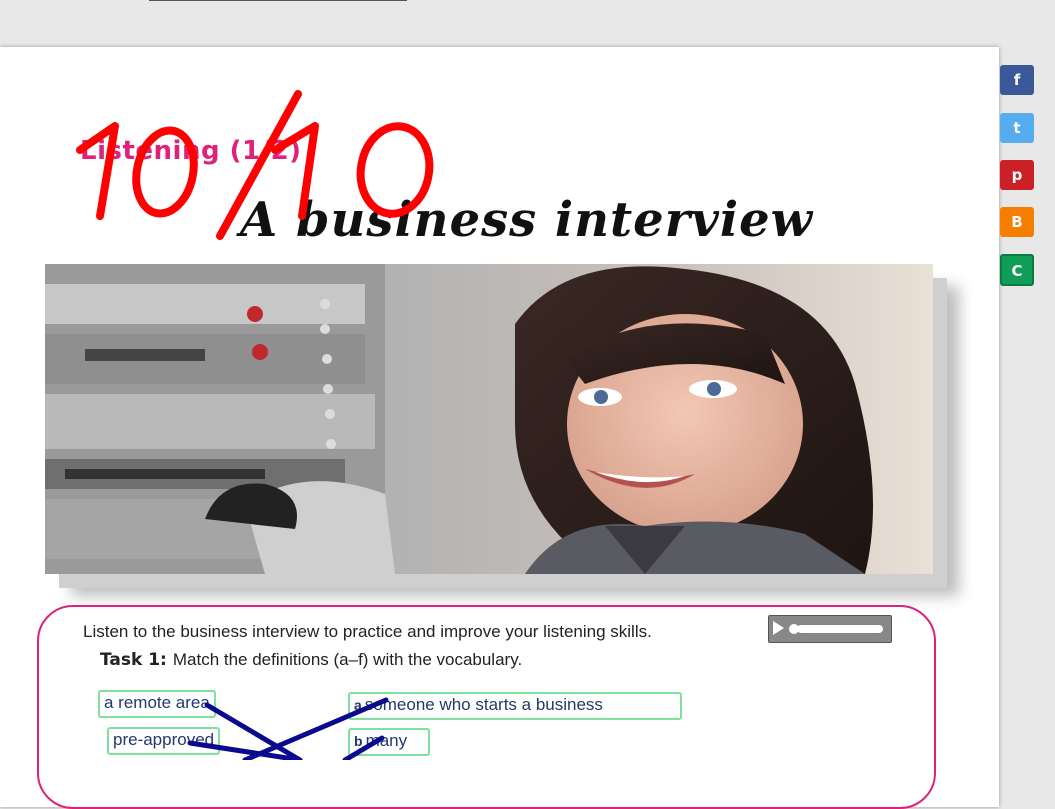  Describe the element at coordinates (157, 704) in the screenshot. I see `vocab-item-remote-area: a remote area` at that location.